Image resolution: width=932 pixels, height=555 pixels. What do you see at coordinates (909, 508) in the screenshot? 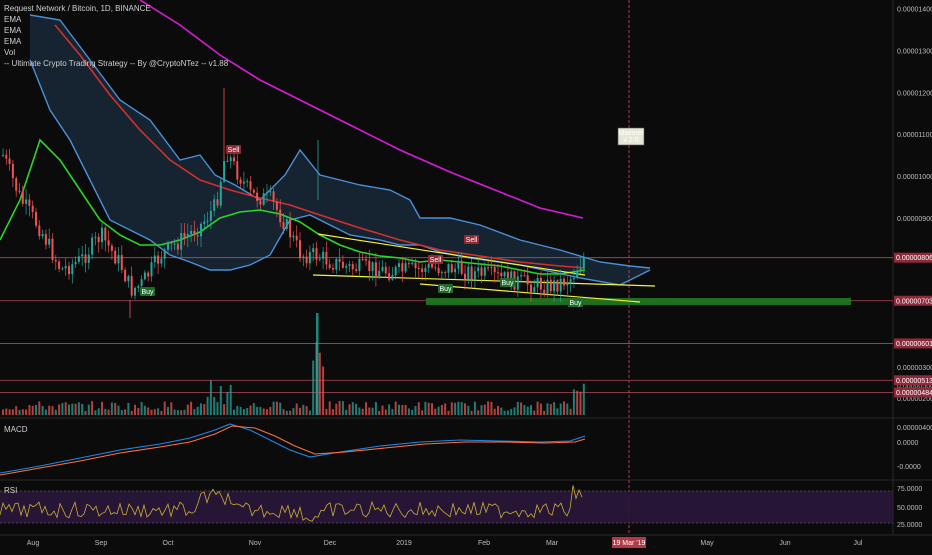
I see `rsi-tick-label: 50.0000` at bounding box center [909, 508].